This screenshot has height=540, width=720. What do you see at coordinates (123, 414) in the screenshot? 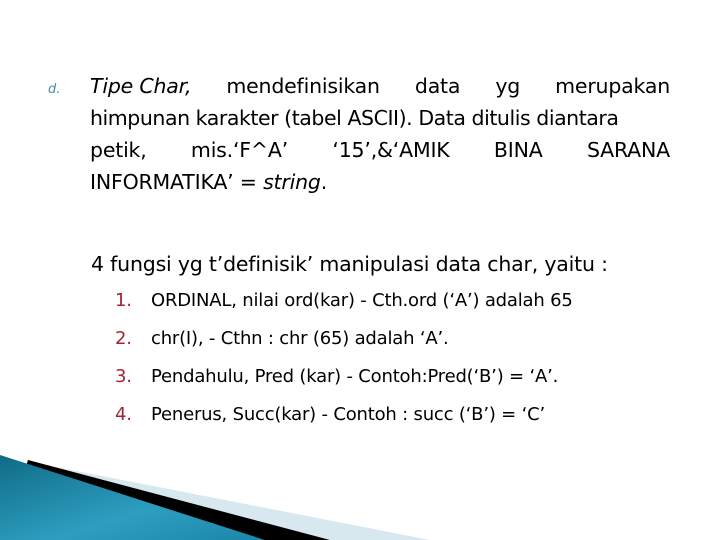
I see `list-number: 4.` at bounding box center [123, 414].